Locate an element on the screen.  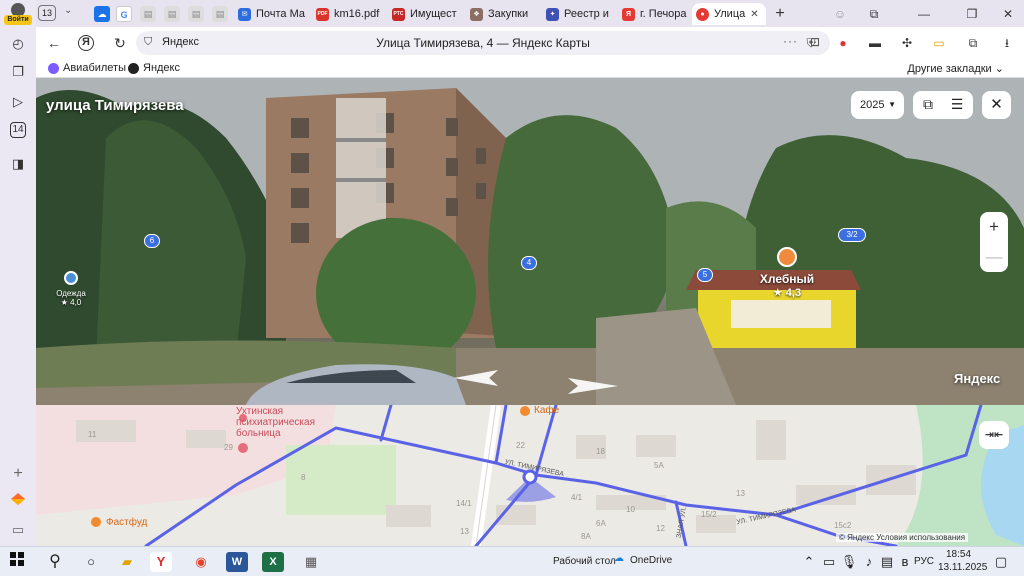
video-icon: ▷ is located at coordinates (18, 102).